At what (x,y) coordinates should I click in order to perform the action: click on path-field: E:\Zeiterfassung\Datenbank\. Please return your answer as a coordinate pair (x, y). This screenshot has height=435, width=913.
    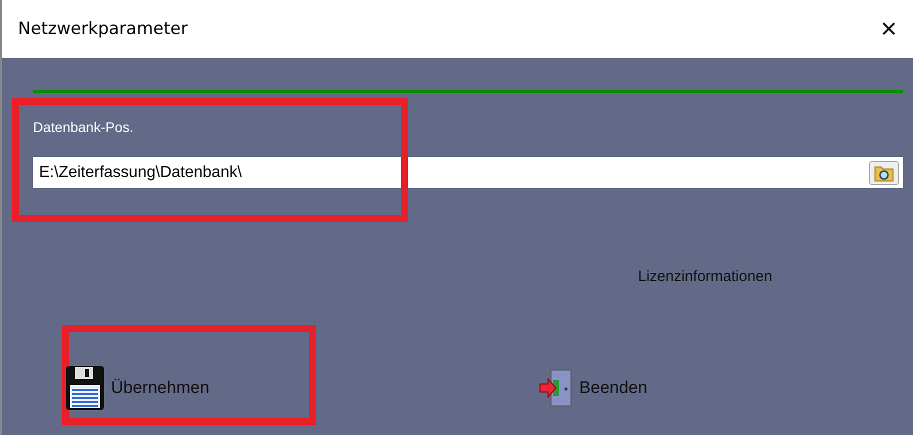
    Looking at the image, I should click on (468, 172).